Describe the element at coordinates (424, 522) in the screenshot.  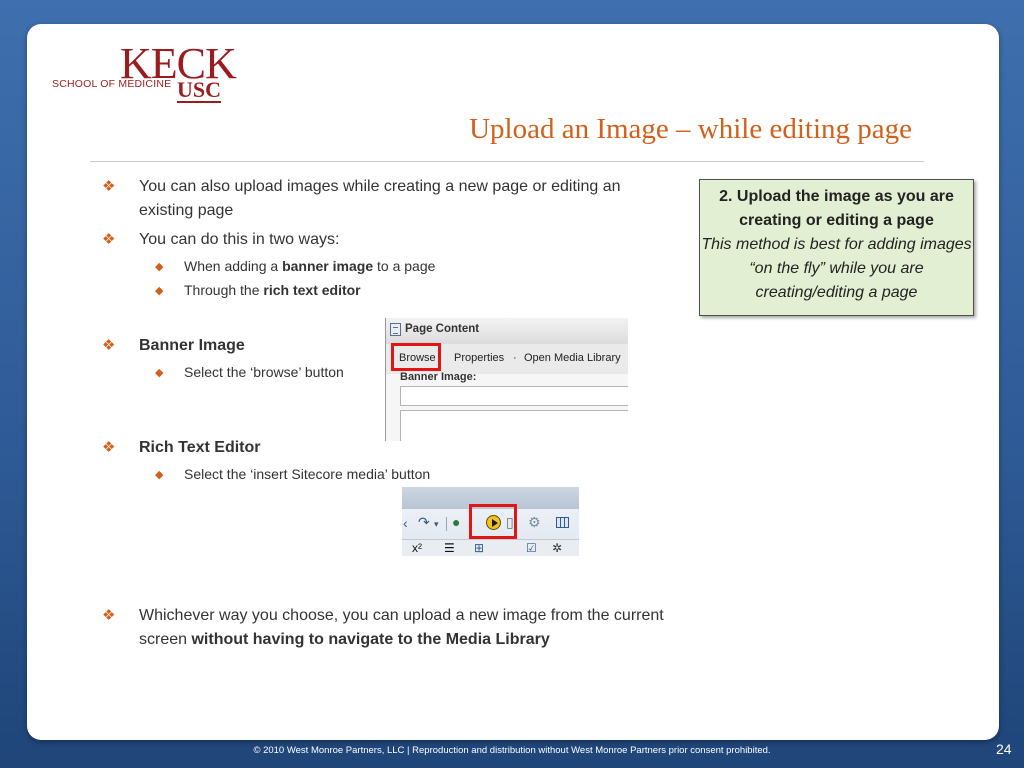
I see `redo-icon: ↷` at that location.